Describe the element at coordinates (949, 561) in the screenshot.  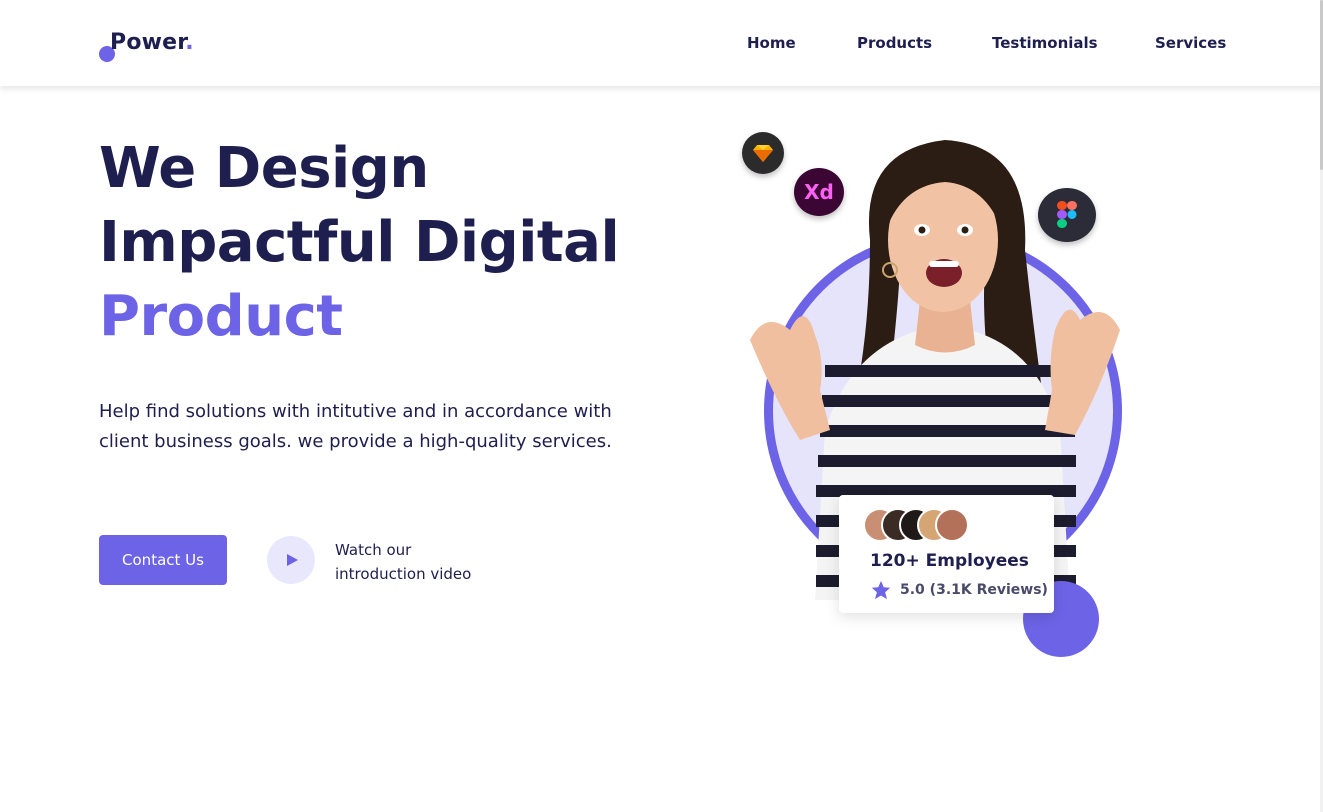
I see `employees-count: 120+ Employees` at that location.